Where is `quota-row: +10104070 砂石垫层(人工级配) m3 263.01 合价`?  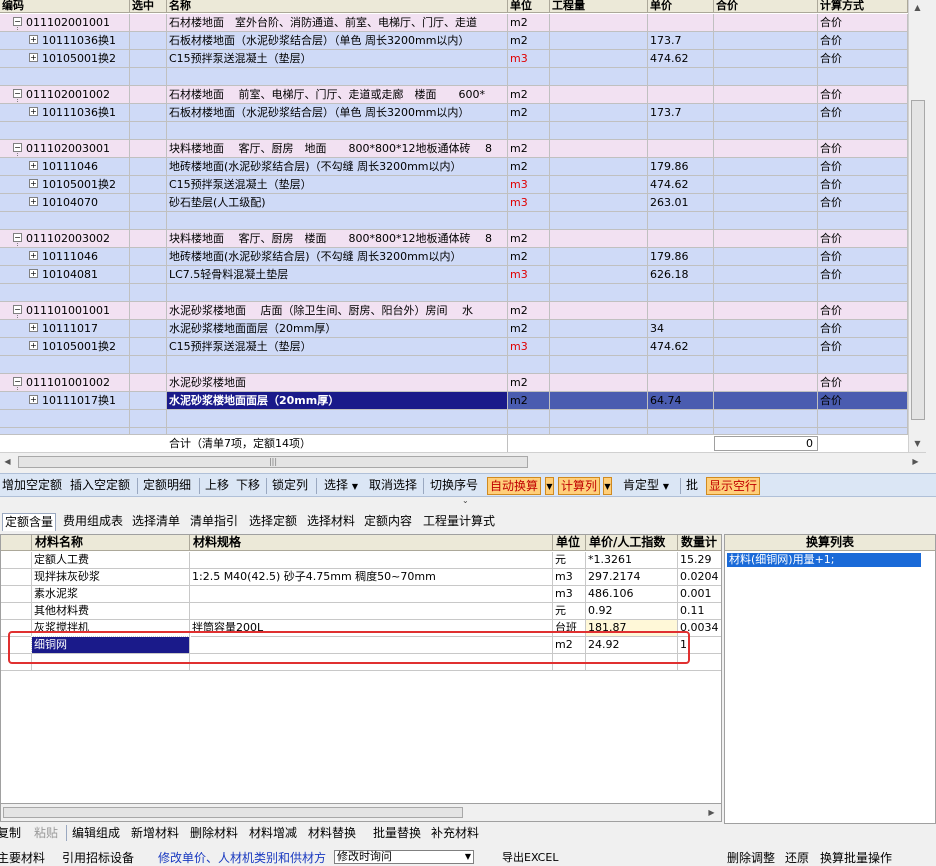
quota-row: +10104070 砂石垫层(人工级配) m3 263.01 合价 is located at coordinates (454, 203).